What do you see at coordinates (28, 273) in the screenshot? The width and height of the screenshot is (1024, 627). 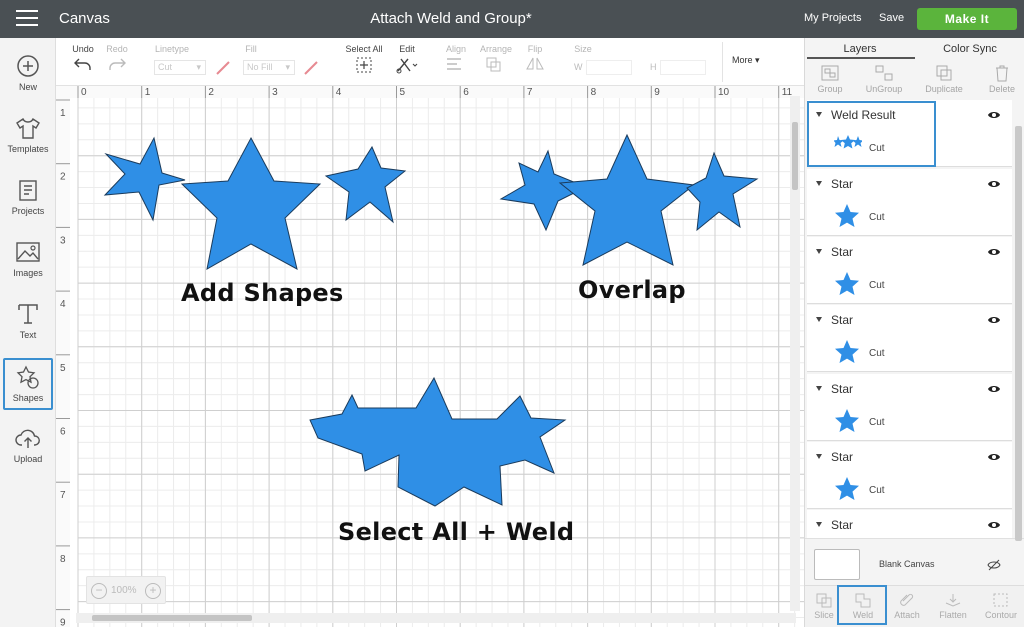 I see `sidebar-label-images: Images` at bounding box center [28, 273].